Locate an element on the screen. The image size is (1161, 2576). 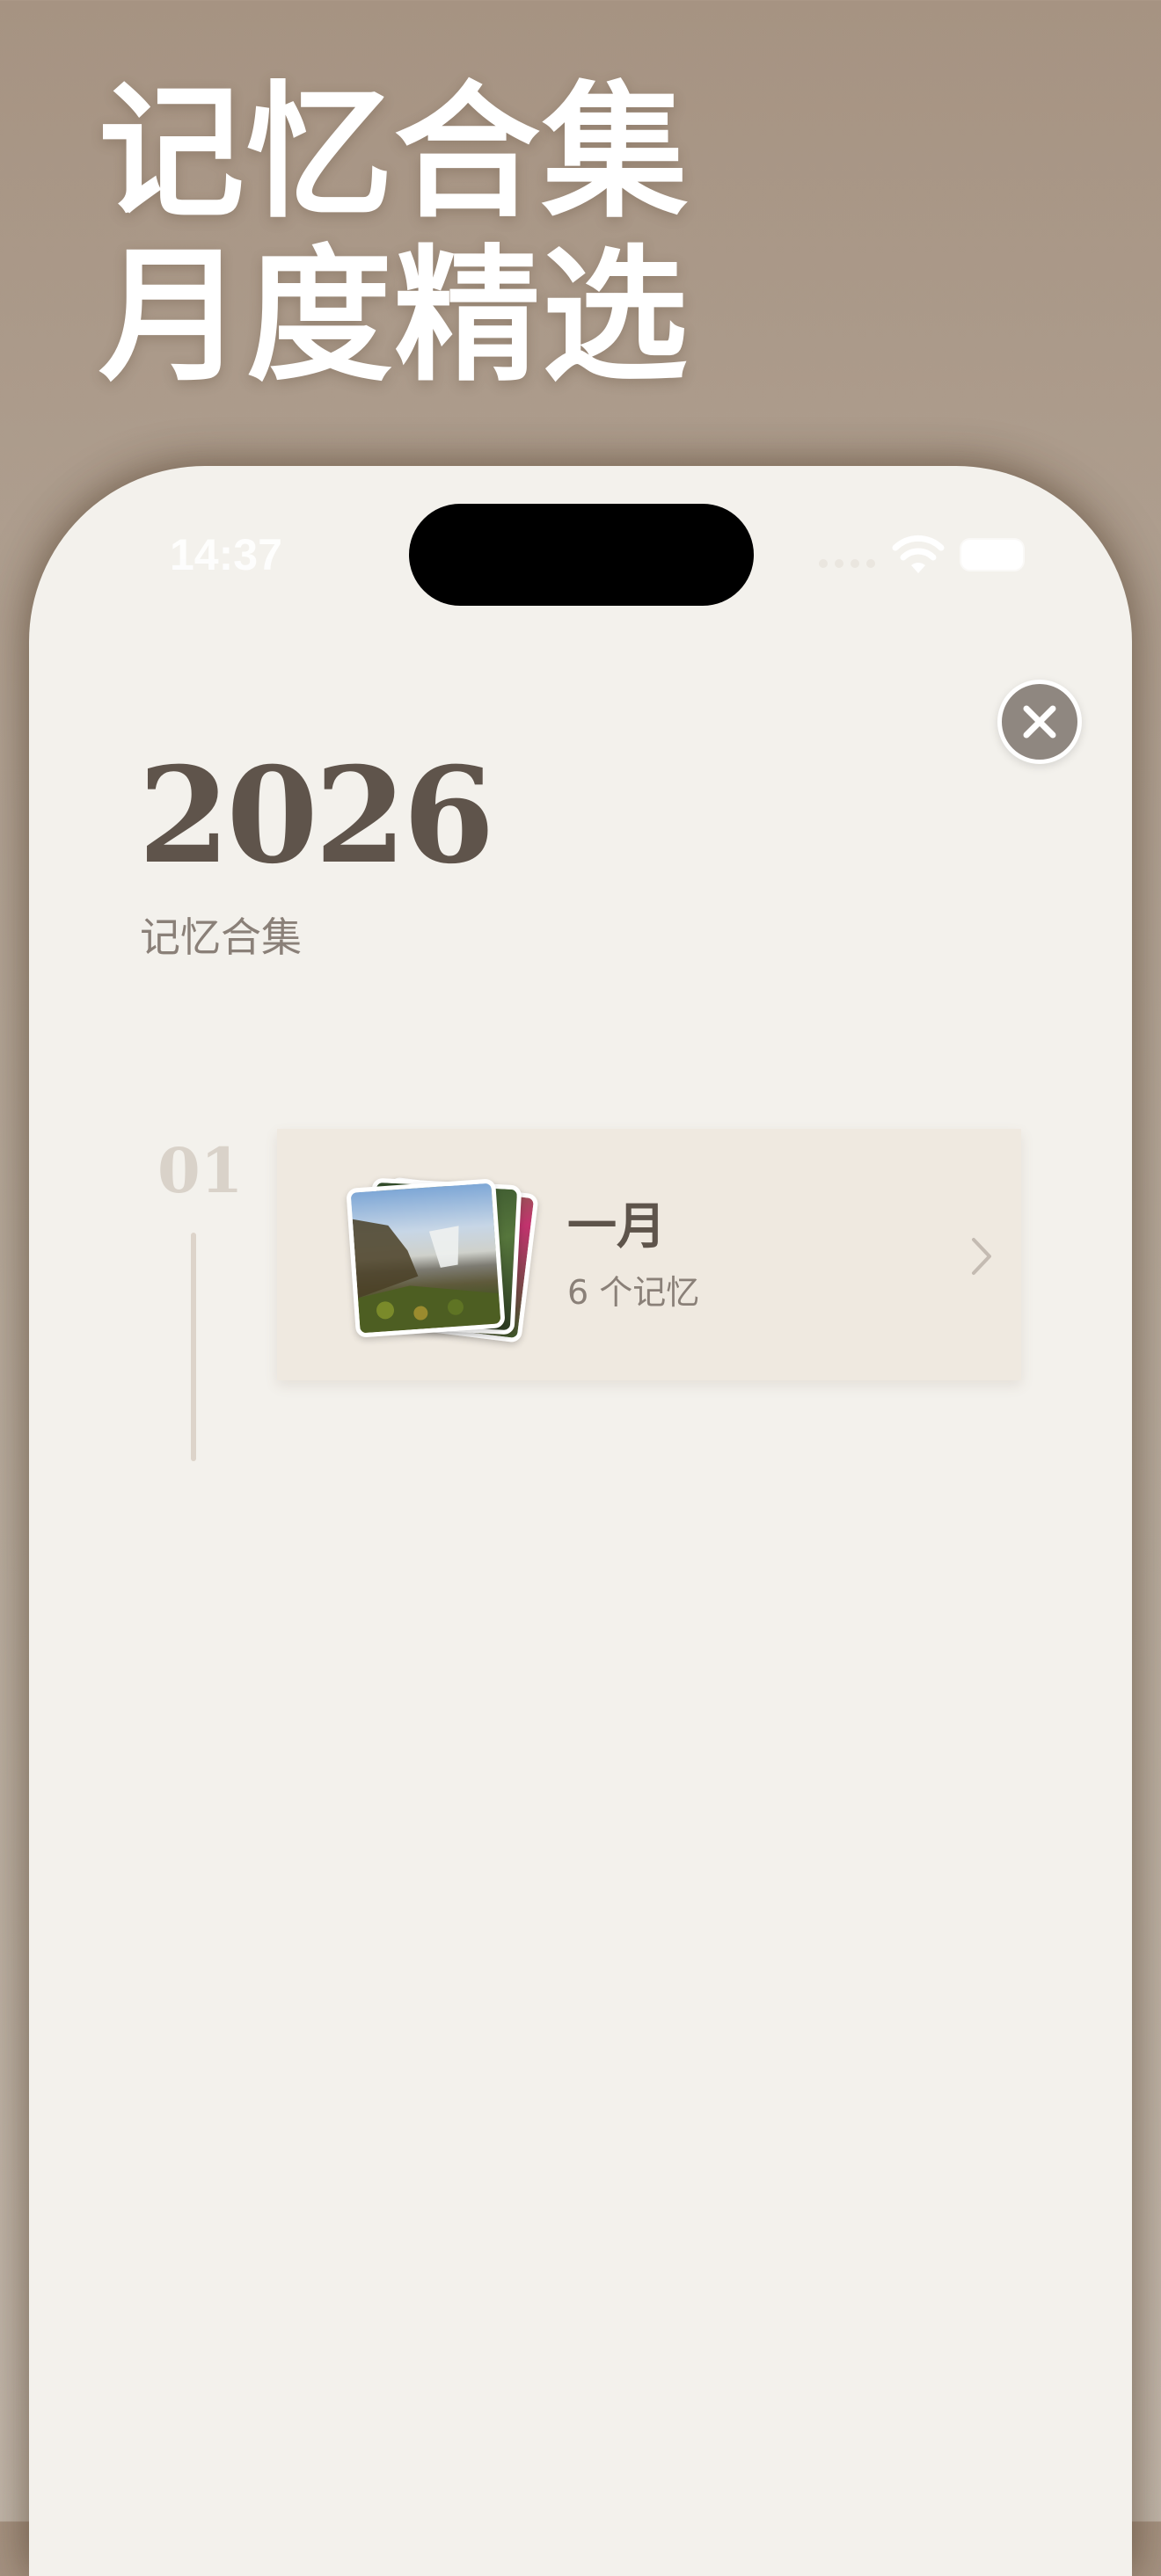
headline-line-1: 记忆合集 is located at coordinates (394, 153).